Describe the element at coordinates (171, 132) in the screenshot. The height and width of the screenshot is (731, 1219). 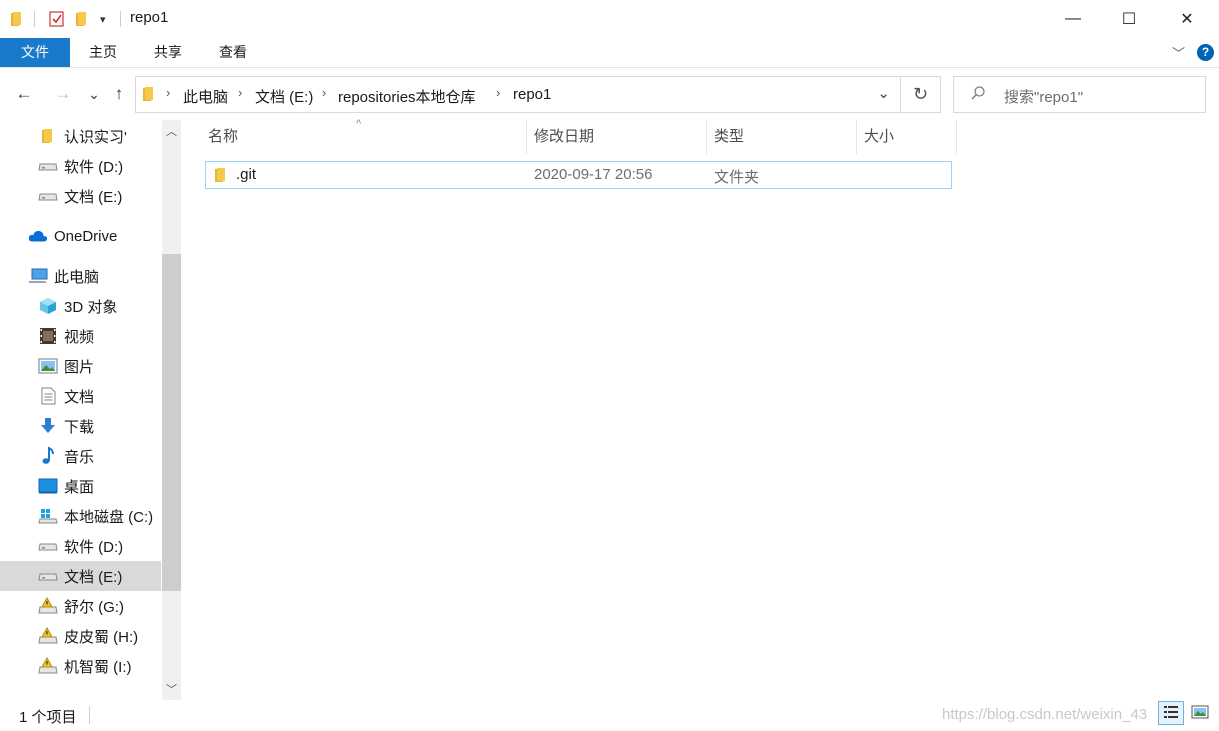
I see `scroll-up-icon: ︿` at that location.